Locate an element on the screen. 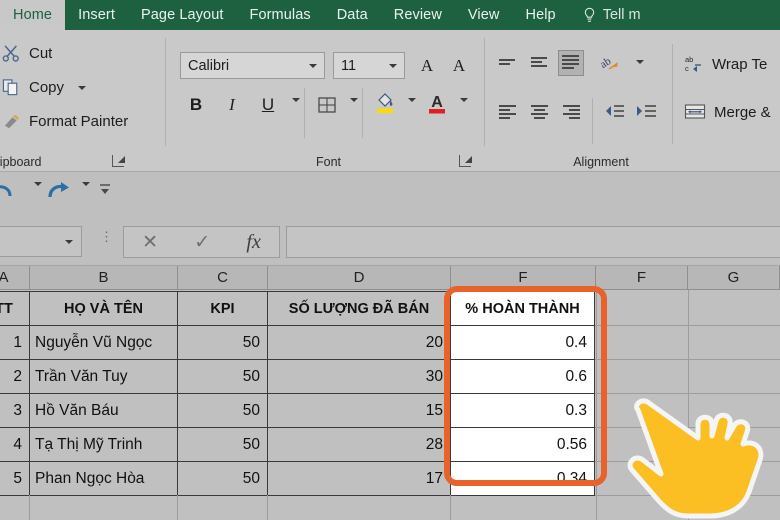 This screenshot has height=520, width=780. column-header-e: F is located at coordinates (523, 278).